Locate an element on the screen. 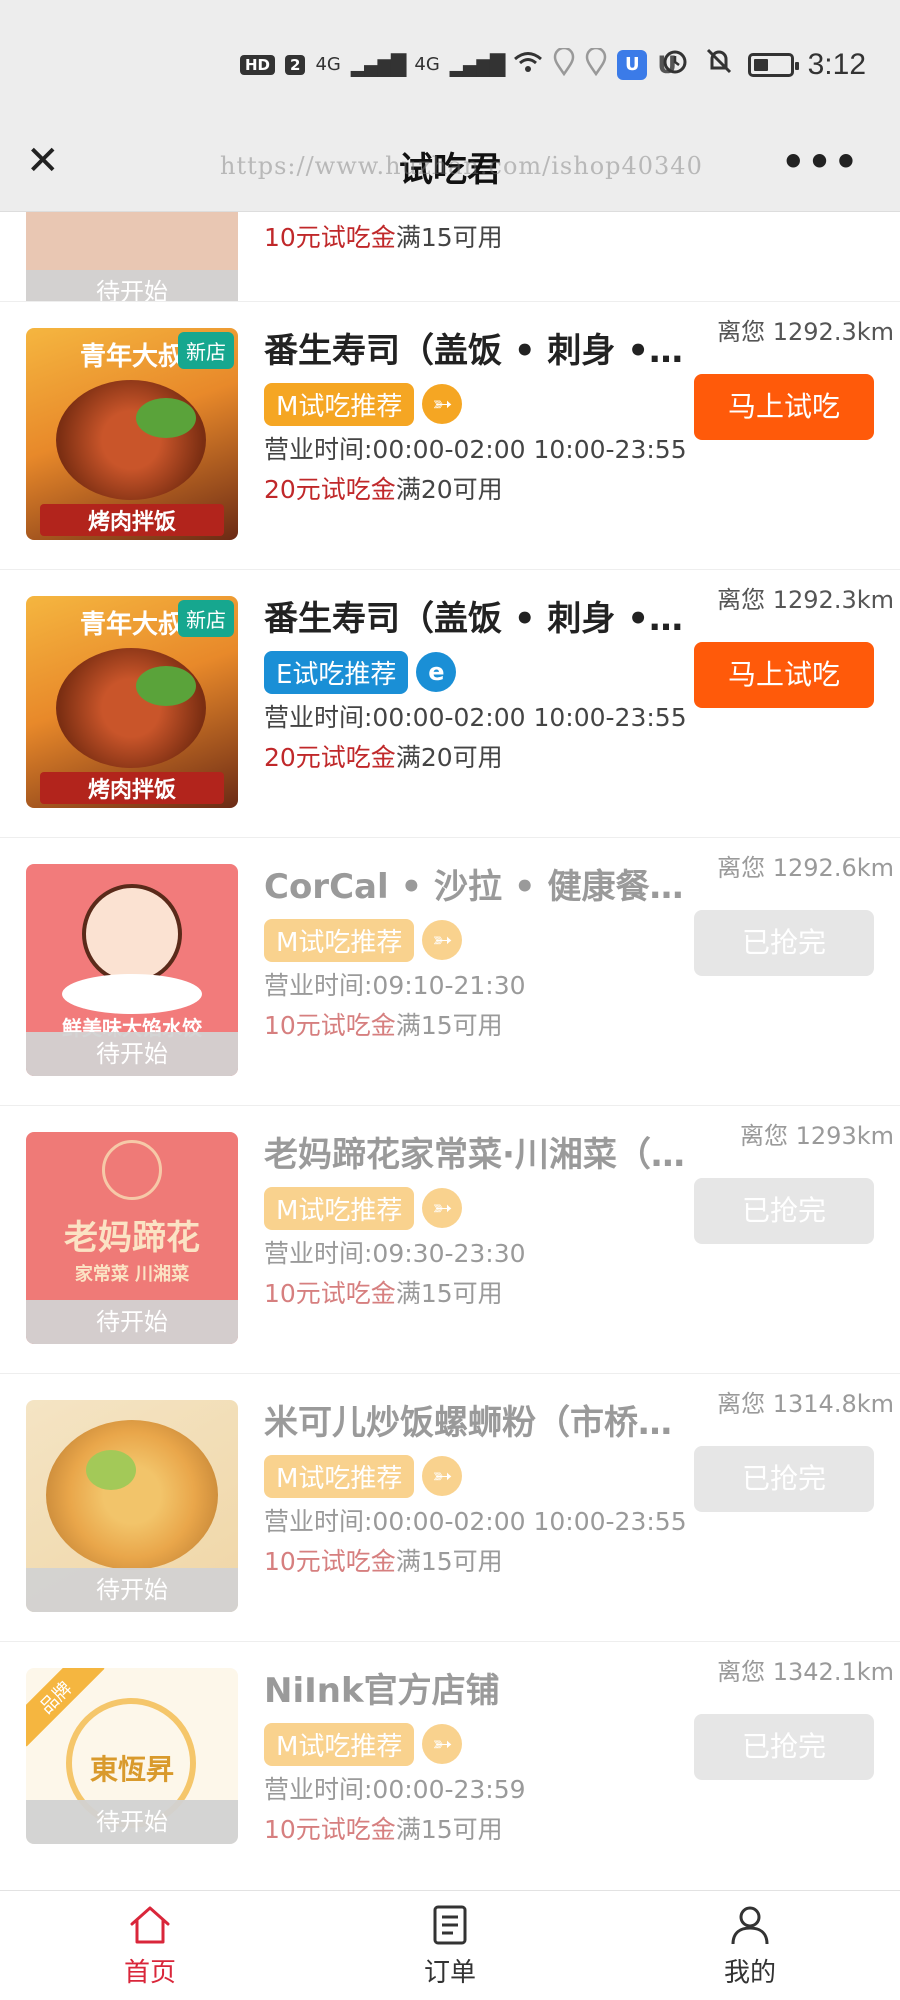  watermark-text: https://www.huzhan.com/ishop40340 is located at coordinates (461, 166).